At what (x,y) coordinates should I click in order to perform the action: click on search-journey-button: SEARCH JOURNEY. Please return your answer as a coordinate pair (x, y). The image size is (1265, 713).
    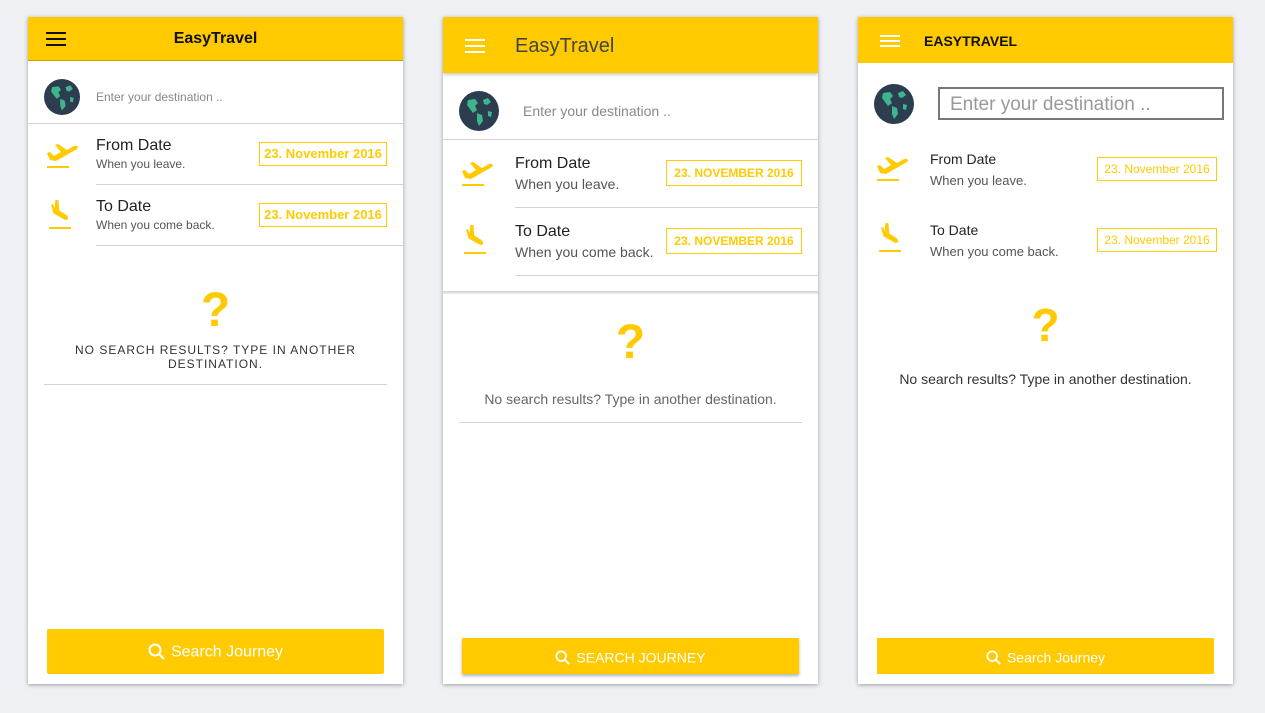
    Looking at the image, I should click on (630, 656).